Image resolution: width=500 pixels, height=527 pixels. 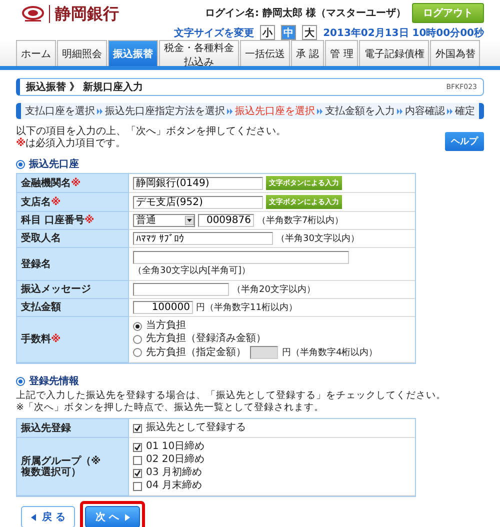 What do you see at coordinates (84, 87) in the screenshot?
I see `page-title: 振込振替 》 新規口座入力` at bounding box center [84, 87].